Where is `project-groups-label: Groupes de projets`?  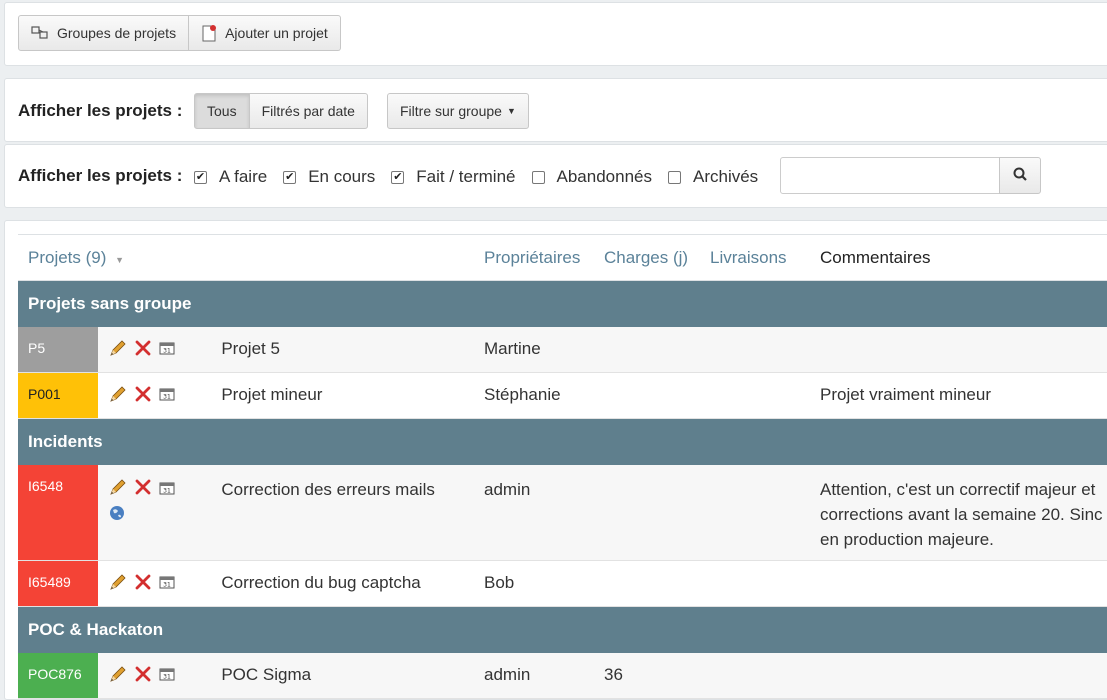 project-groups-label: Groupes de projets is located at coordinates (117, 33).